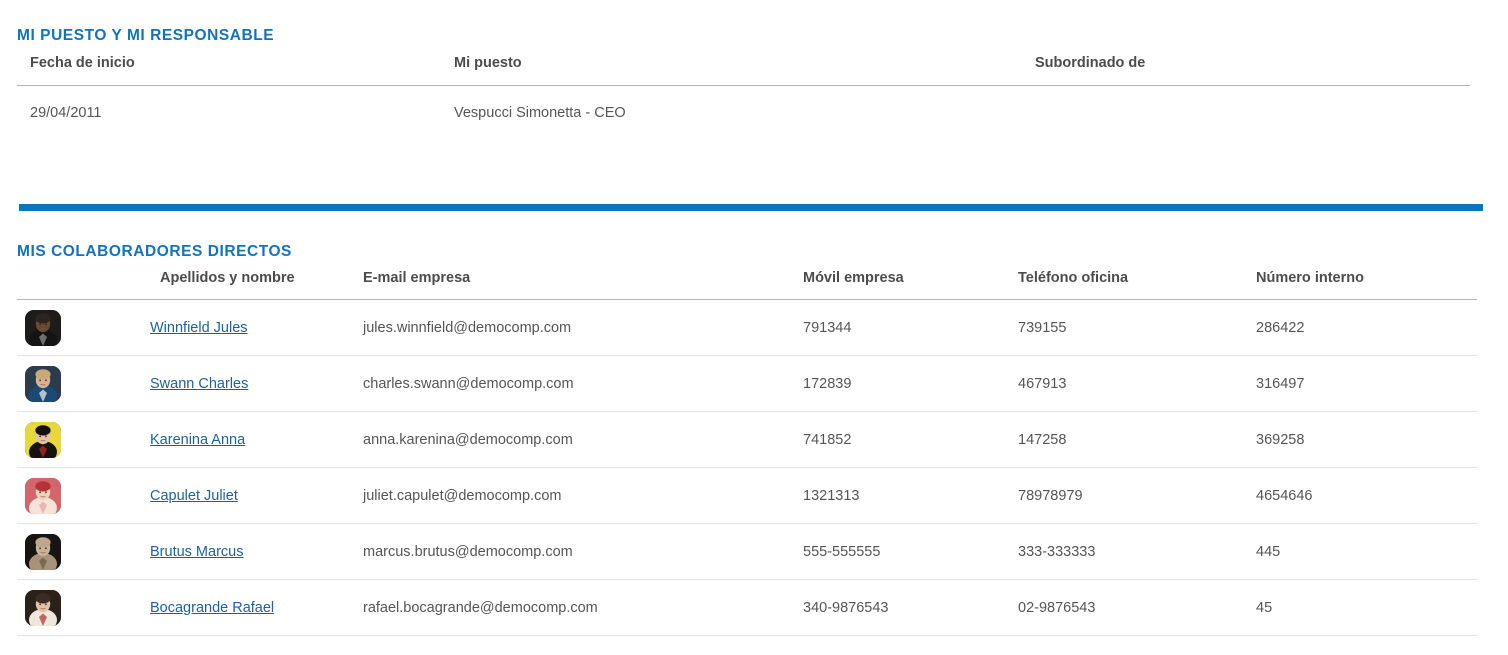 The image size is (1508, 655). I want to click on cell-company-email: jules.winnfield@democomp.com, so click(581, 327).